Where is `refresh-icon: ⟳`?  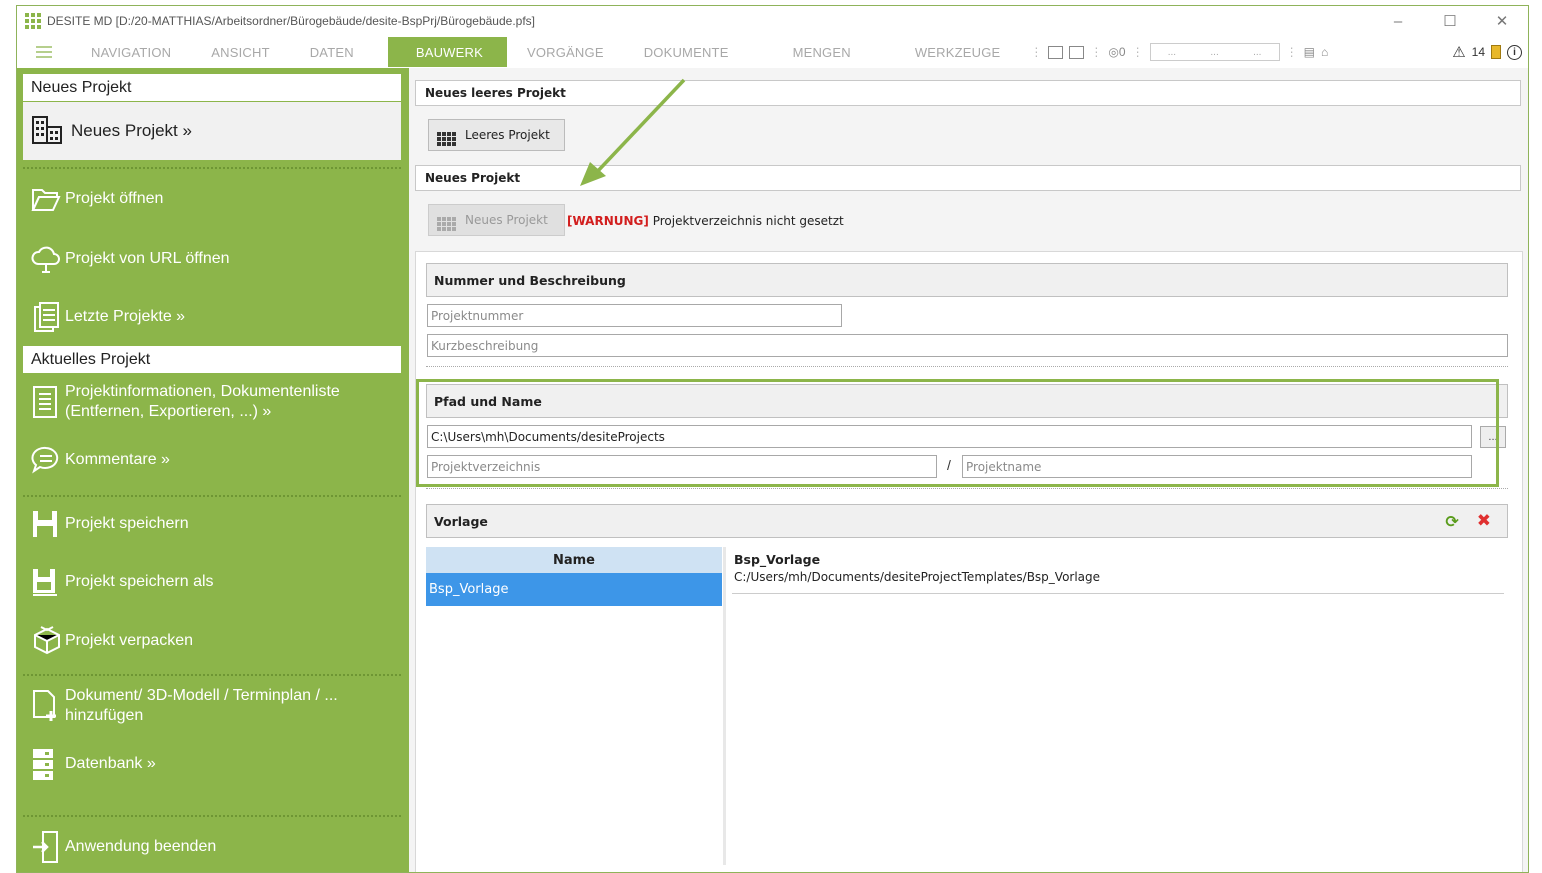 refresh-icon: ⟳ is located at coordinates (1451, 521).